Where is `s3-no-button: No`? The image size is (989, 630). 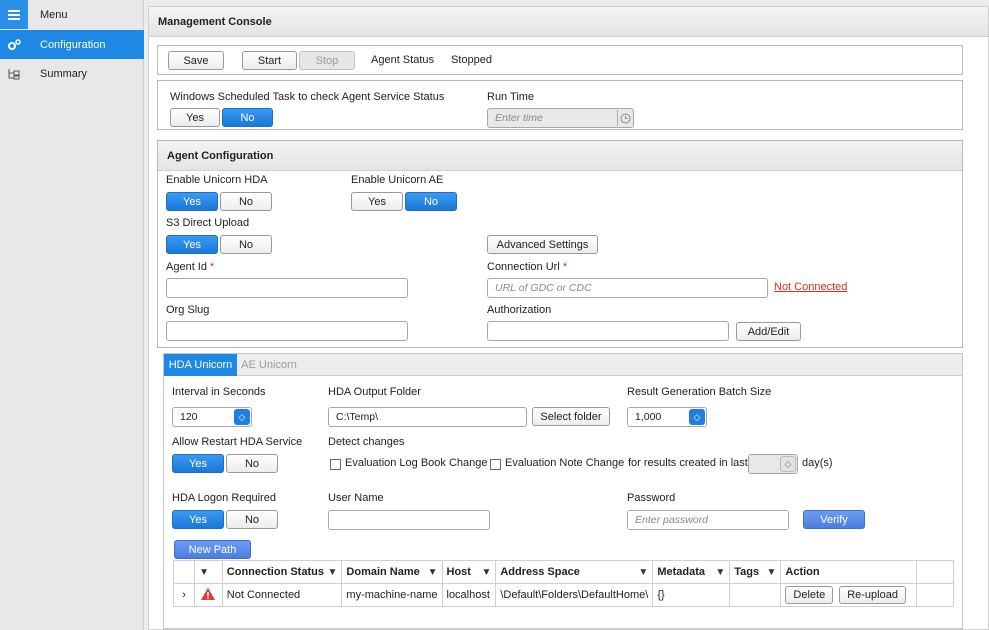 s3-no-button: No is located at coordinates (246, 244).